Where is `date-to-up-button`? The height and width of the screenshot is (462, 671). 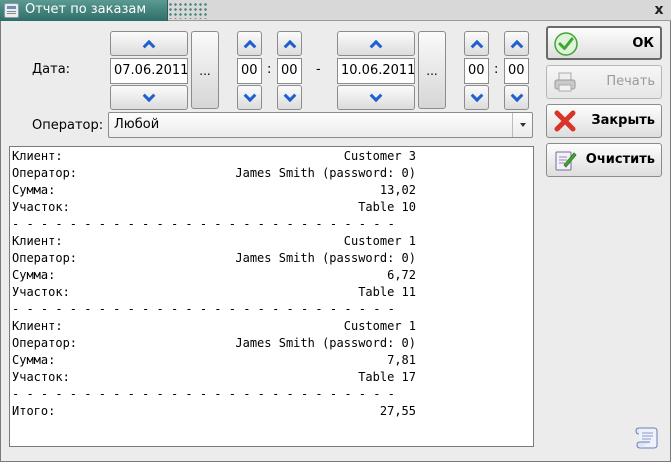 date-to-up-button is located at coordinates (376, 43).